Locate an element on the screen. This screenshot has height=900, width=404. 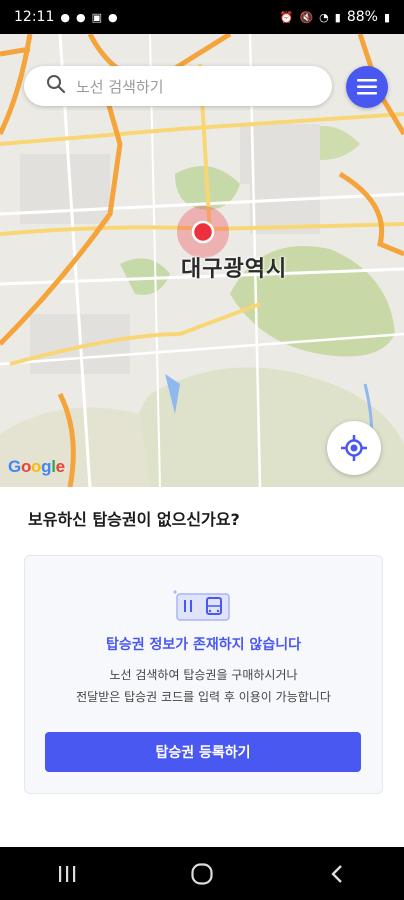
recent-apps-icon is located at coordinates (67, 873).